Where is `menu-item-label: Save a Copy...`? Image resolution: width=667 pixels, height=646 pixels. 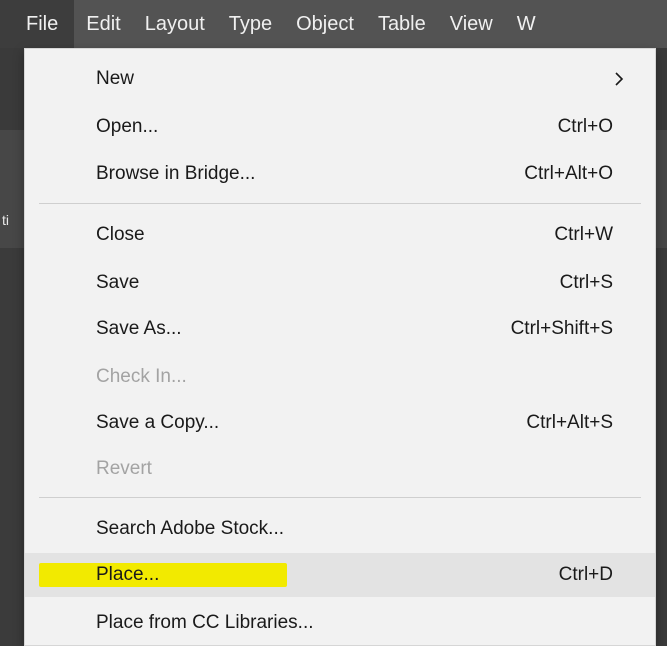 menu-item-label: Save a Copy... is located at coordinates (158, 422).